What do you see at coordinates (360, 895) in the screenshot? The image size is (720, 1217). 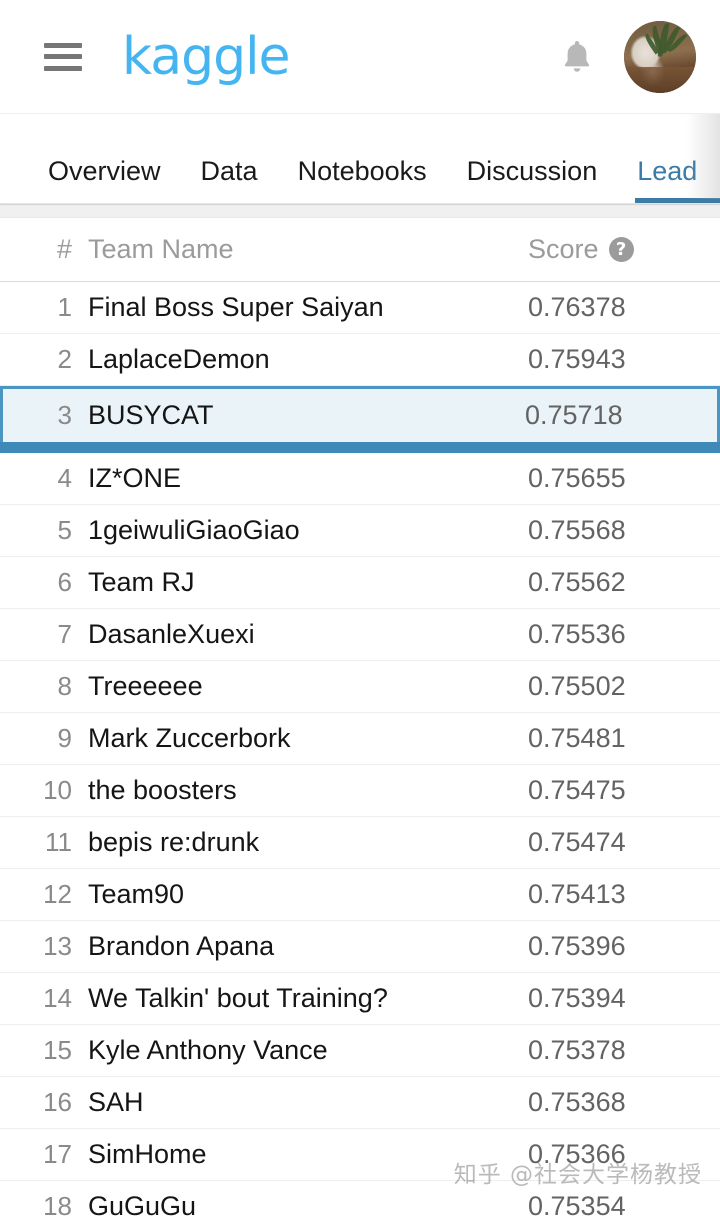 I see `table-row: 12 Team90 0.75413` at bounding box center [360, 895].